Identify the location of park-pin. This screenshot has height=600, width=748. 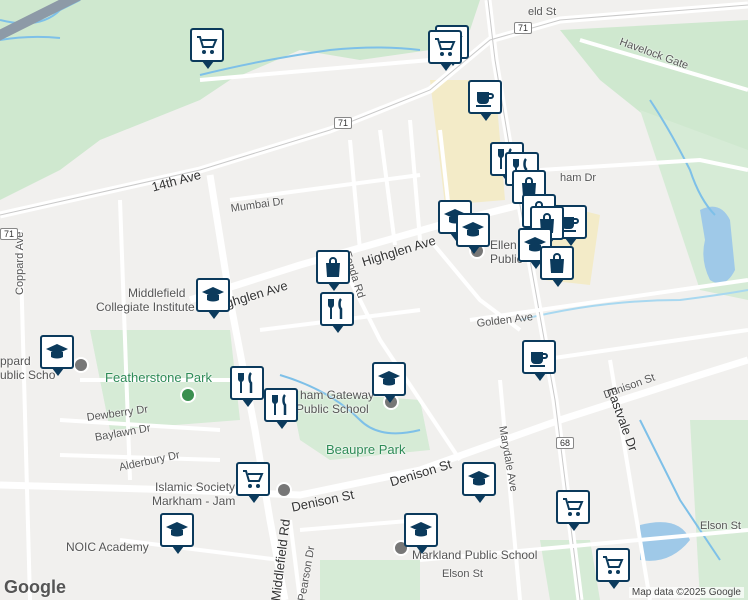
(188, 395).